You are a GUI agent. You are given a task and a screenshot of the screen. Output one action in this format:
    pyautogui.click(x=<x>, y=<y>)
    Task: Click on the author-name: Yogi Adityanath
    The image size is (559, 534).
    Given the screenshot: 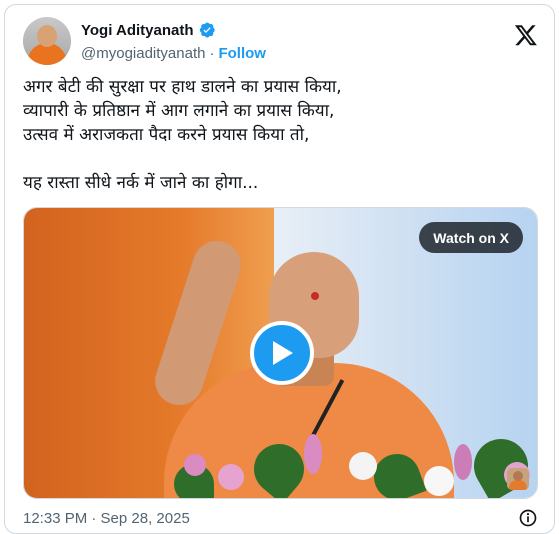 What is the action you would take?
    pyautogui.click(x=137, y=30)
    